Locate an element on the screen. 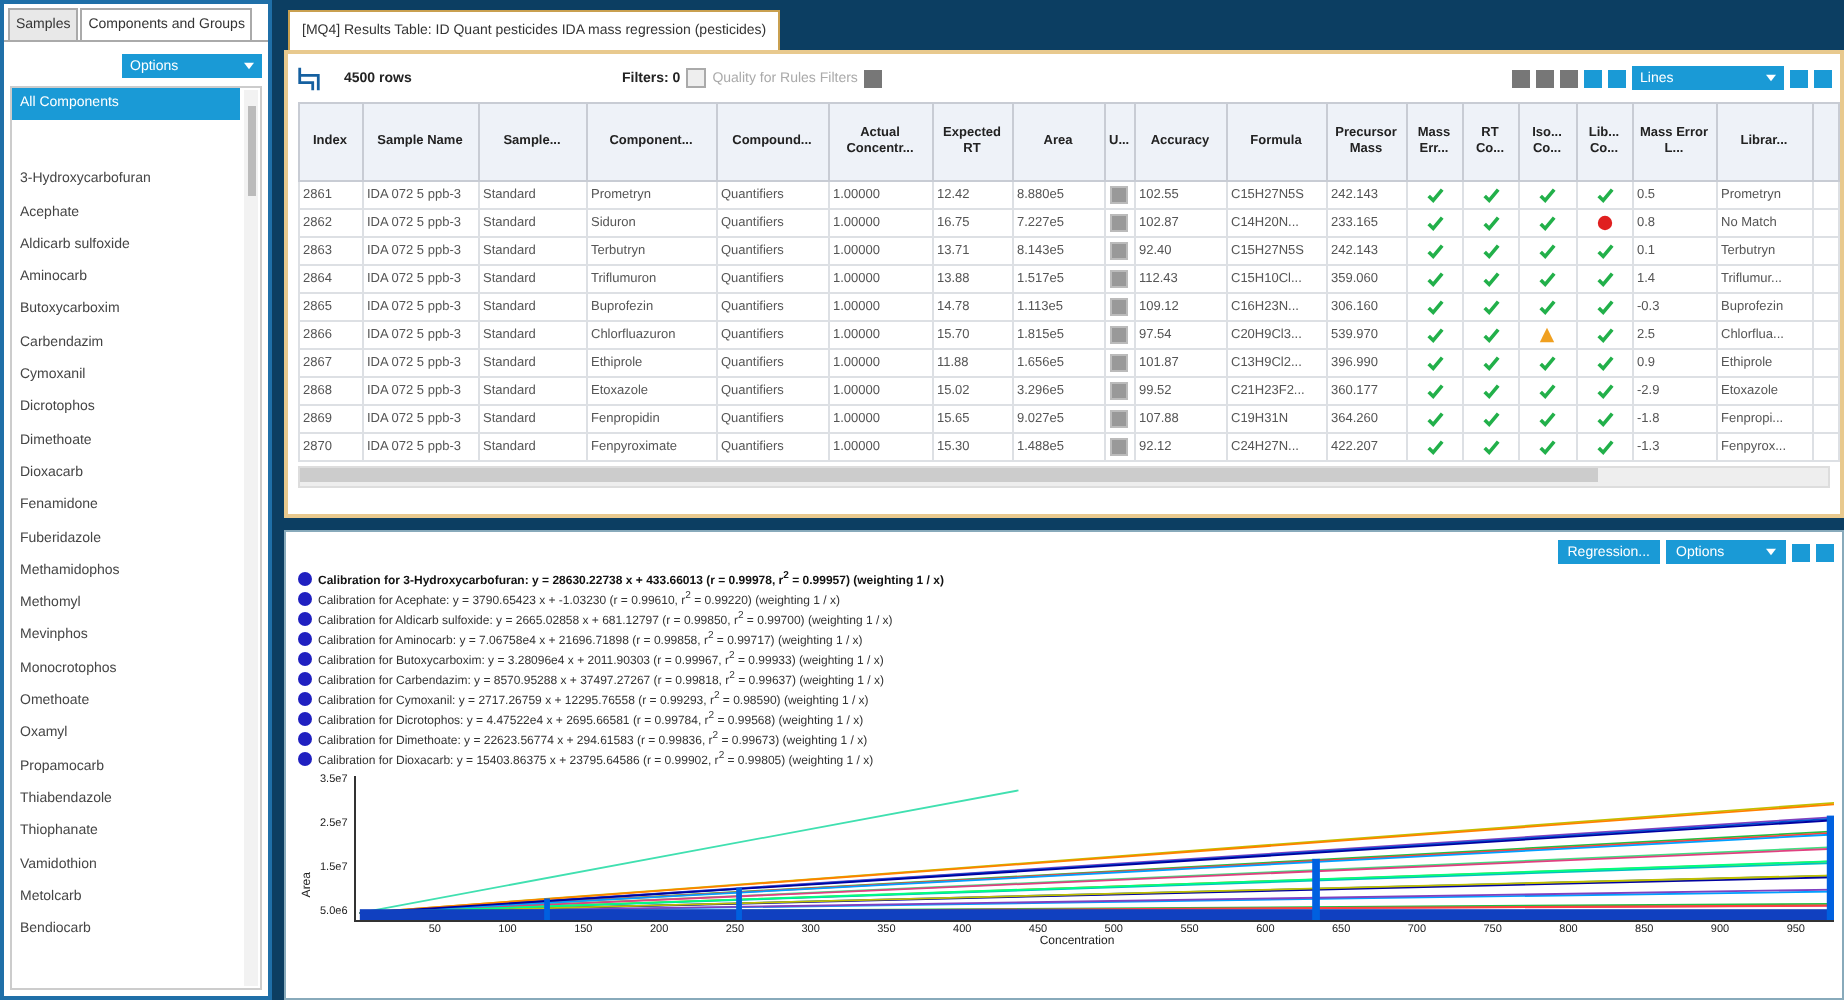  checkbox is located at coordinates (696, 78).